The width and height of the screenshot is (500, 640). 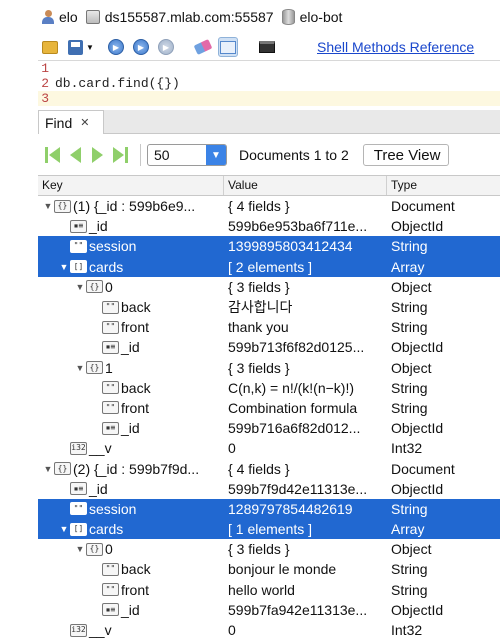 I want to click on execute-current-button: ▶, so click(x=141, y=47).